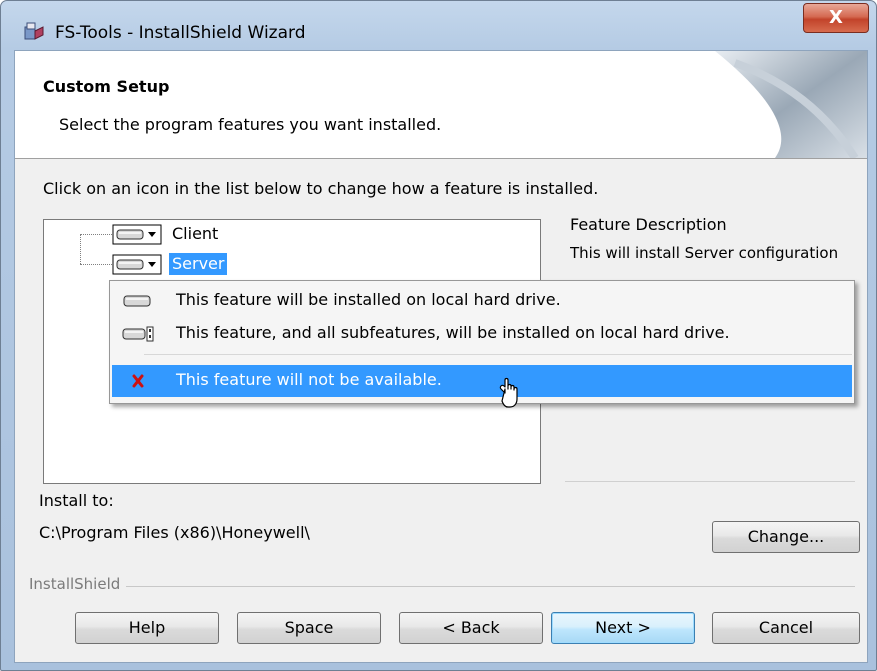 The image size is (877, 671). What do you see at coordinates (482, 381) in the screenshot?
I see `menu-item-not-available: This feature will not be available.` at bounding box center [482, 381].